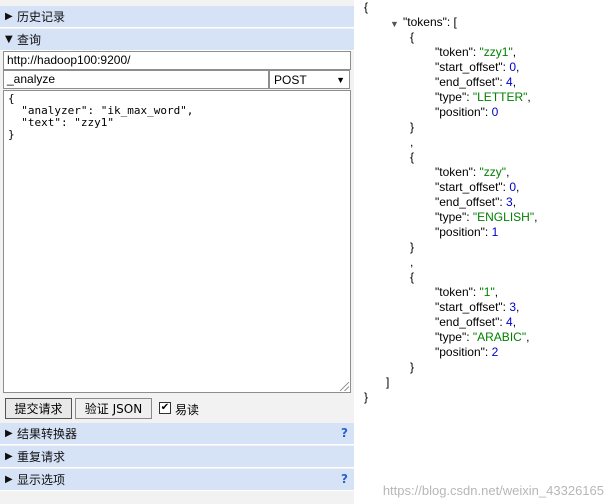 The width and height of the screenshot is (614, 504). I want to click on json-field-end_offset: "end_offset": 3,, so click(476, 202).